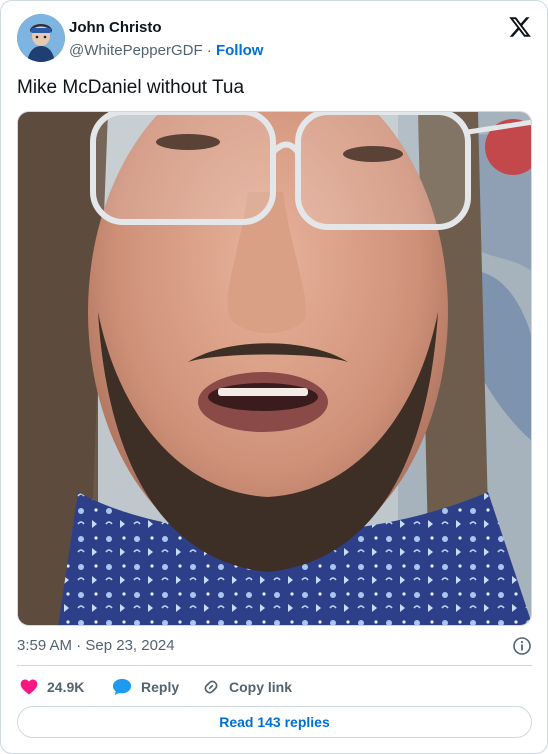  I want to click on tweet-text: Mike McDaniel without Tua, so click(131, 87).